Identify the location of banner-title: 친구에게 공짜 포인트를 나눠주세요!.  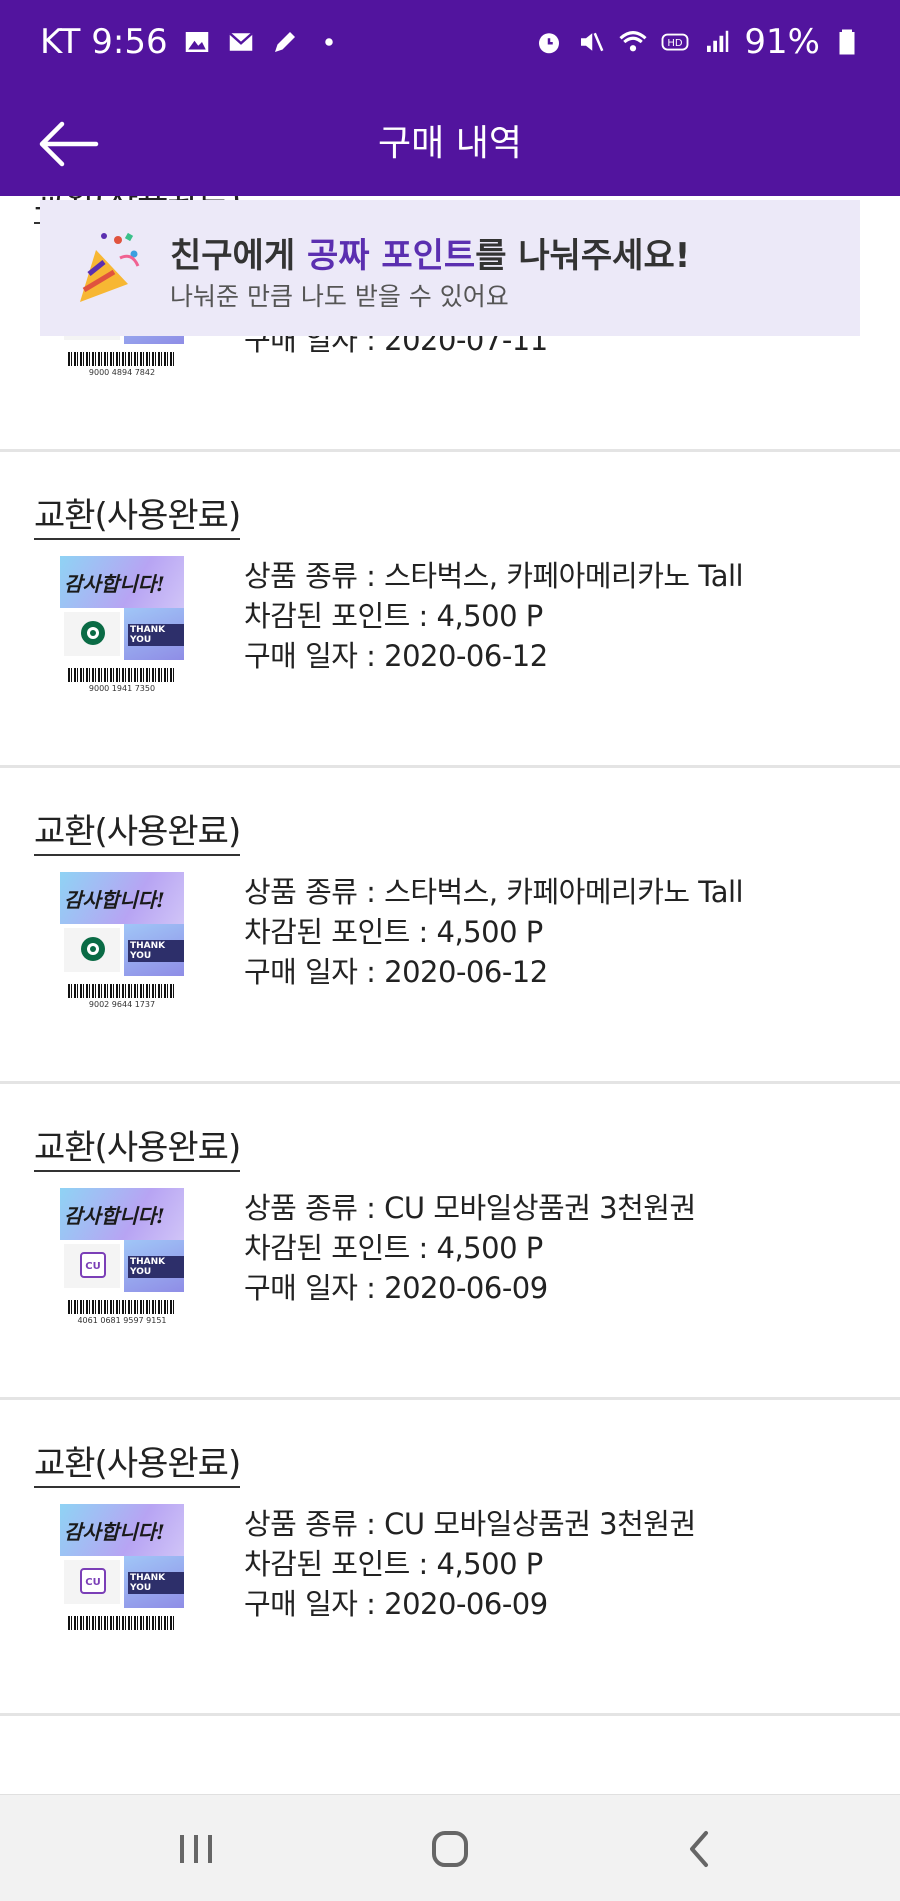
(430, 252).